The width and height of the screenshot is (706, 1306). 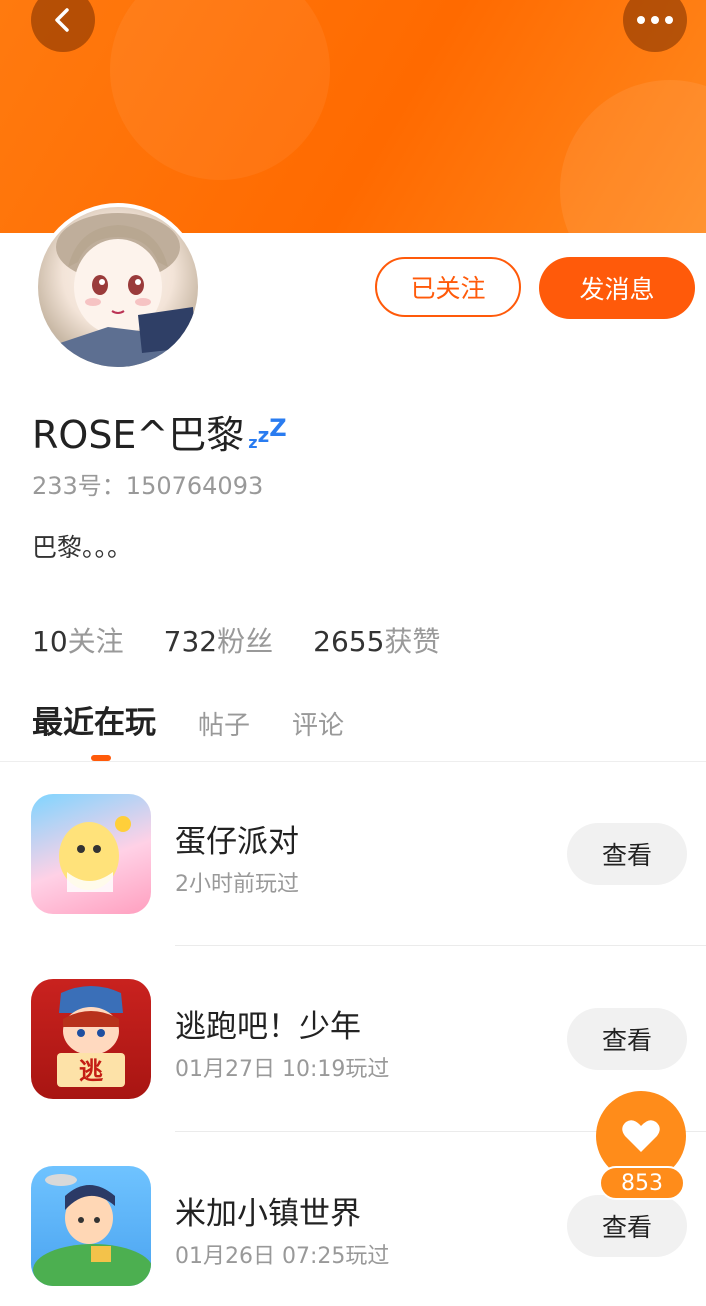 What do you see at coordinates (642, 1183) in the screenshot?
I see `like-count-badge: 853` at bounding box center [642, 1183].